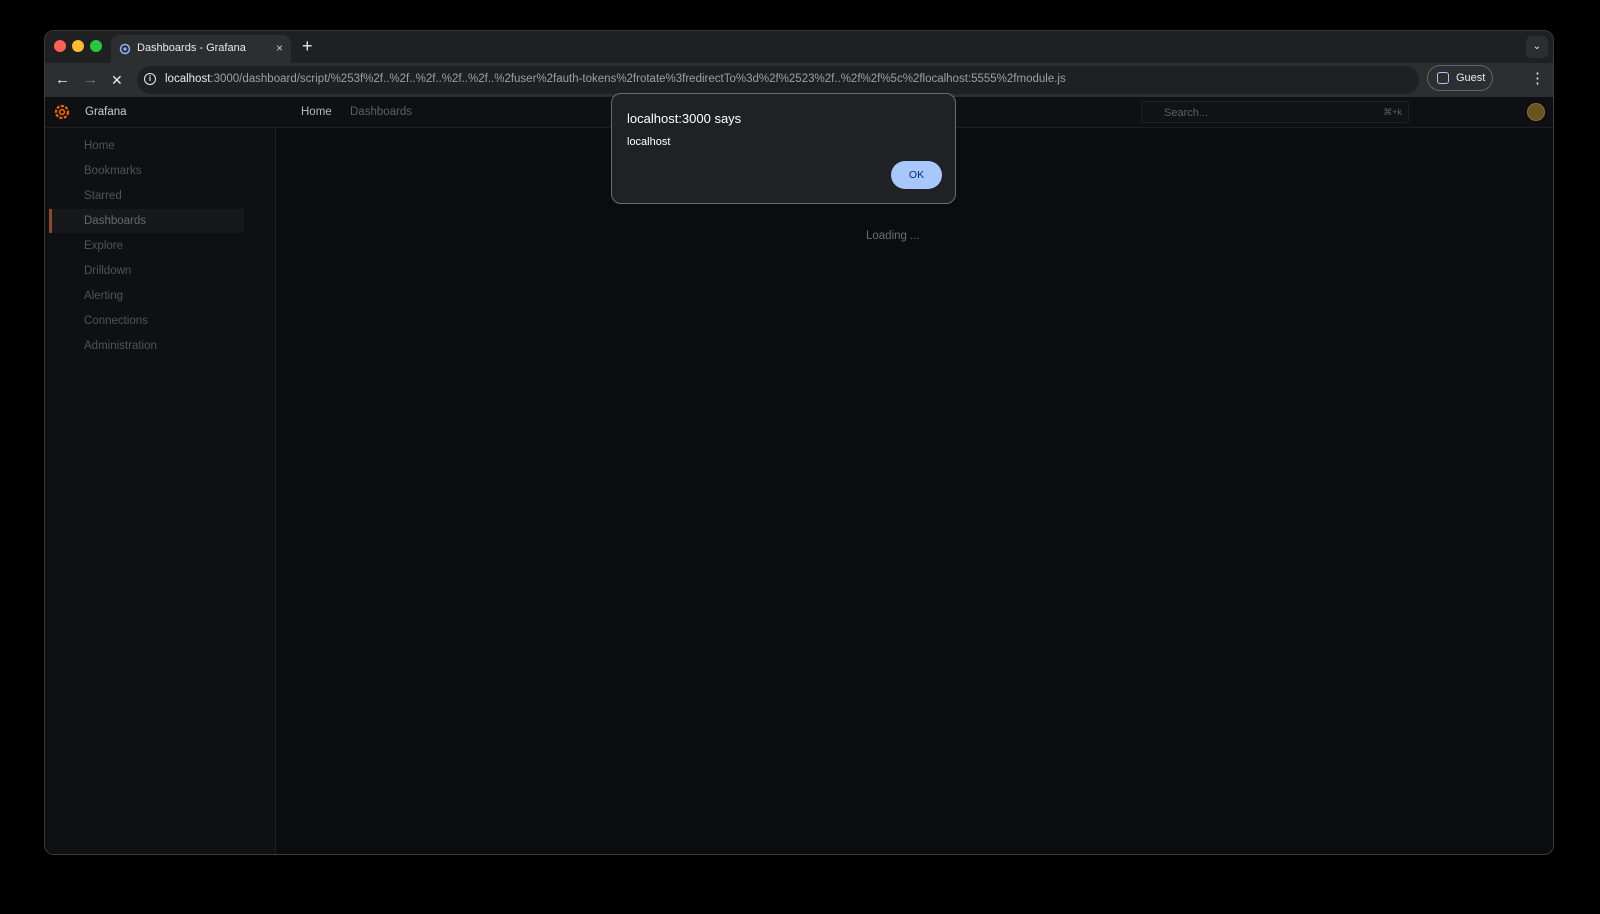  Describe the element at coordinates (116, 321) in the screenshot. I see `sidebar-item-label: Connections` at that location.